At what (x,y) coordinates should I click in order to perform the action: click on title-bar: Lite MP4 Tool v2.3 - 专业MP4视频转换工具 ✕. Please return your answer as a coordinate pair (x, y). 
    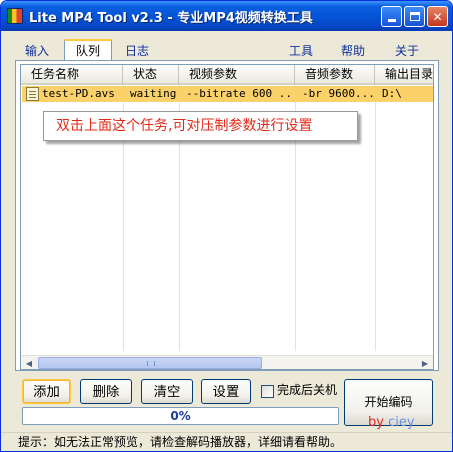
    Looking at the image, I should click on (226, 16).